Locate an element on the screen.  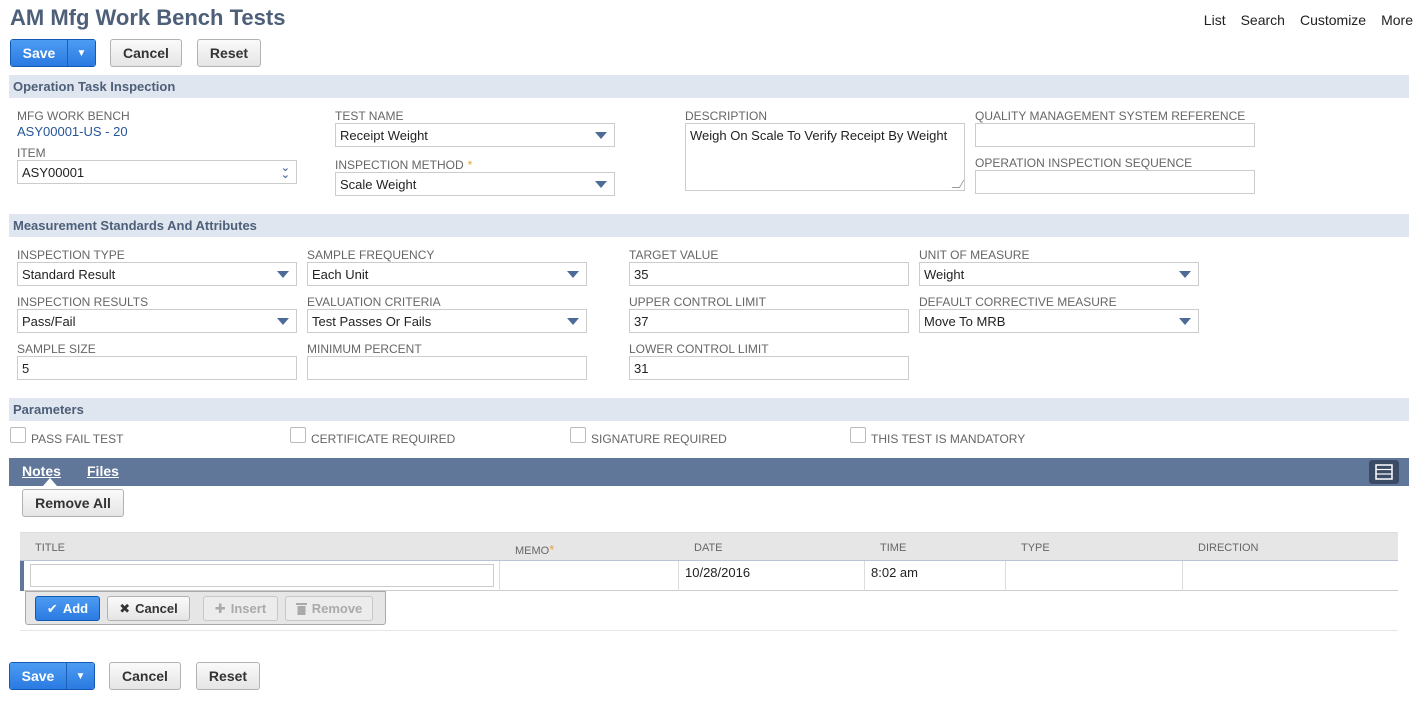
inspection-type-select: Standard Result is located at coordinates (157, 274).